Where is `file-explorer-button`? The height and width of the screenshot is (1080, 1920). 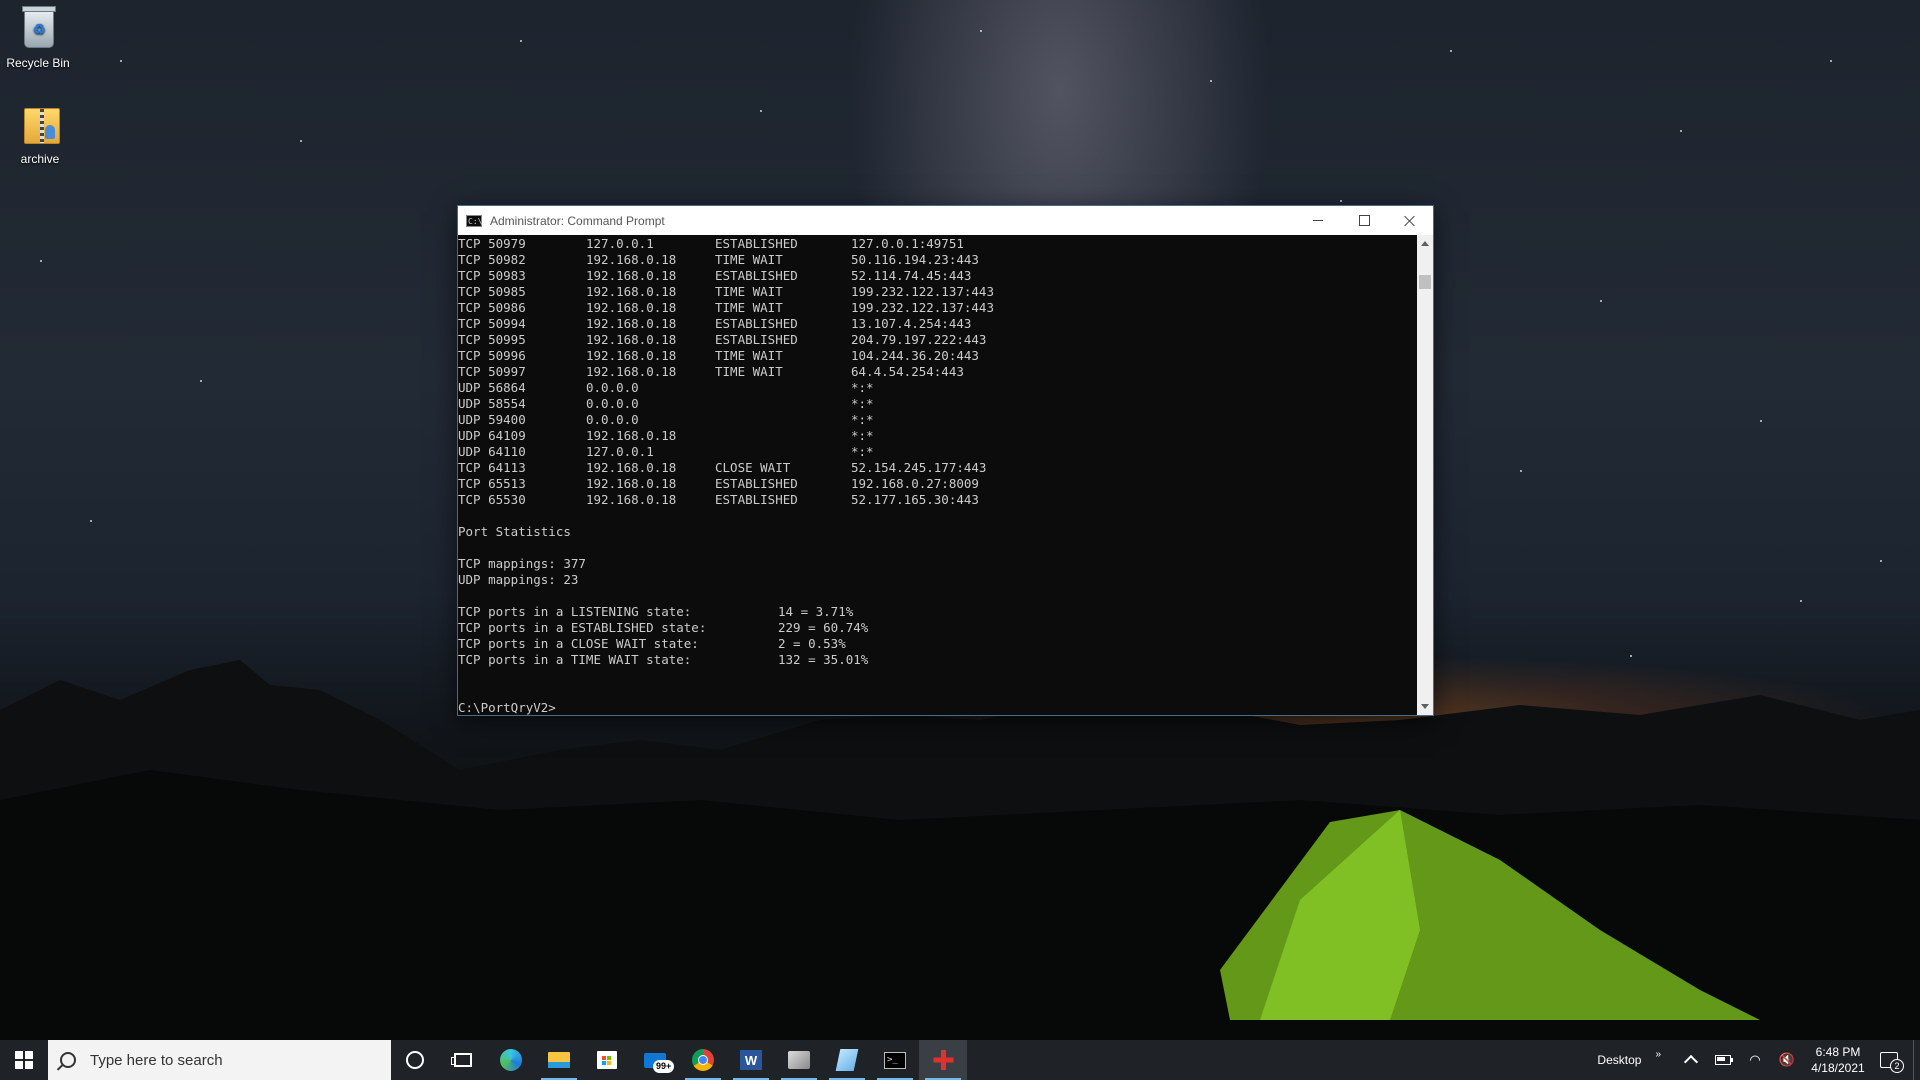 file-explorer-button is located at coordinates (559, 1060).